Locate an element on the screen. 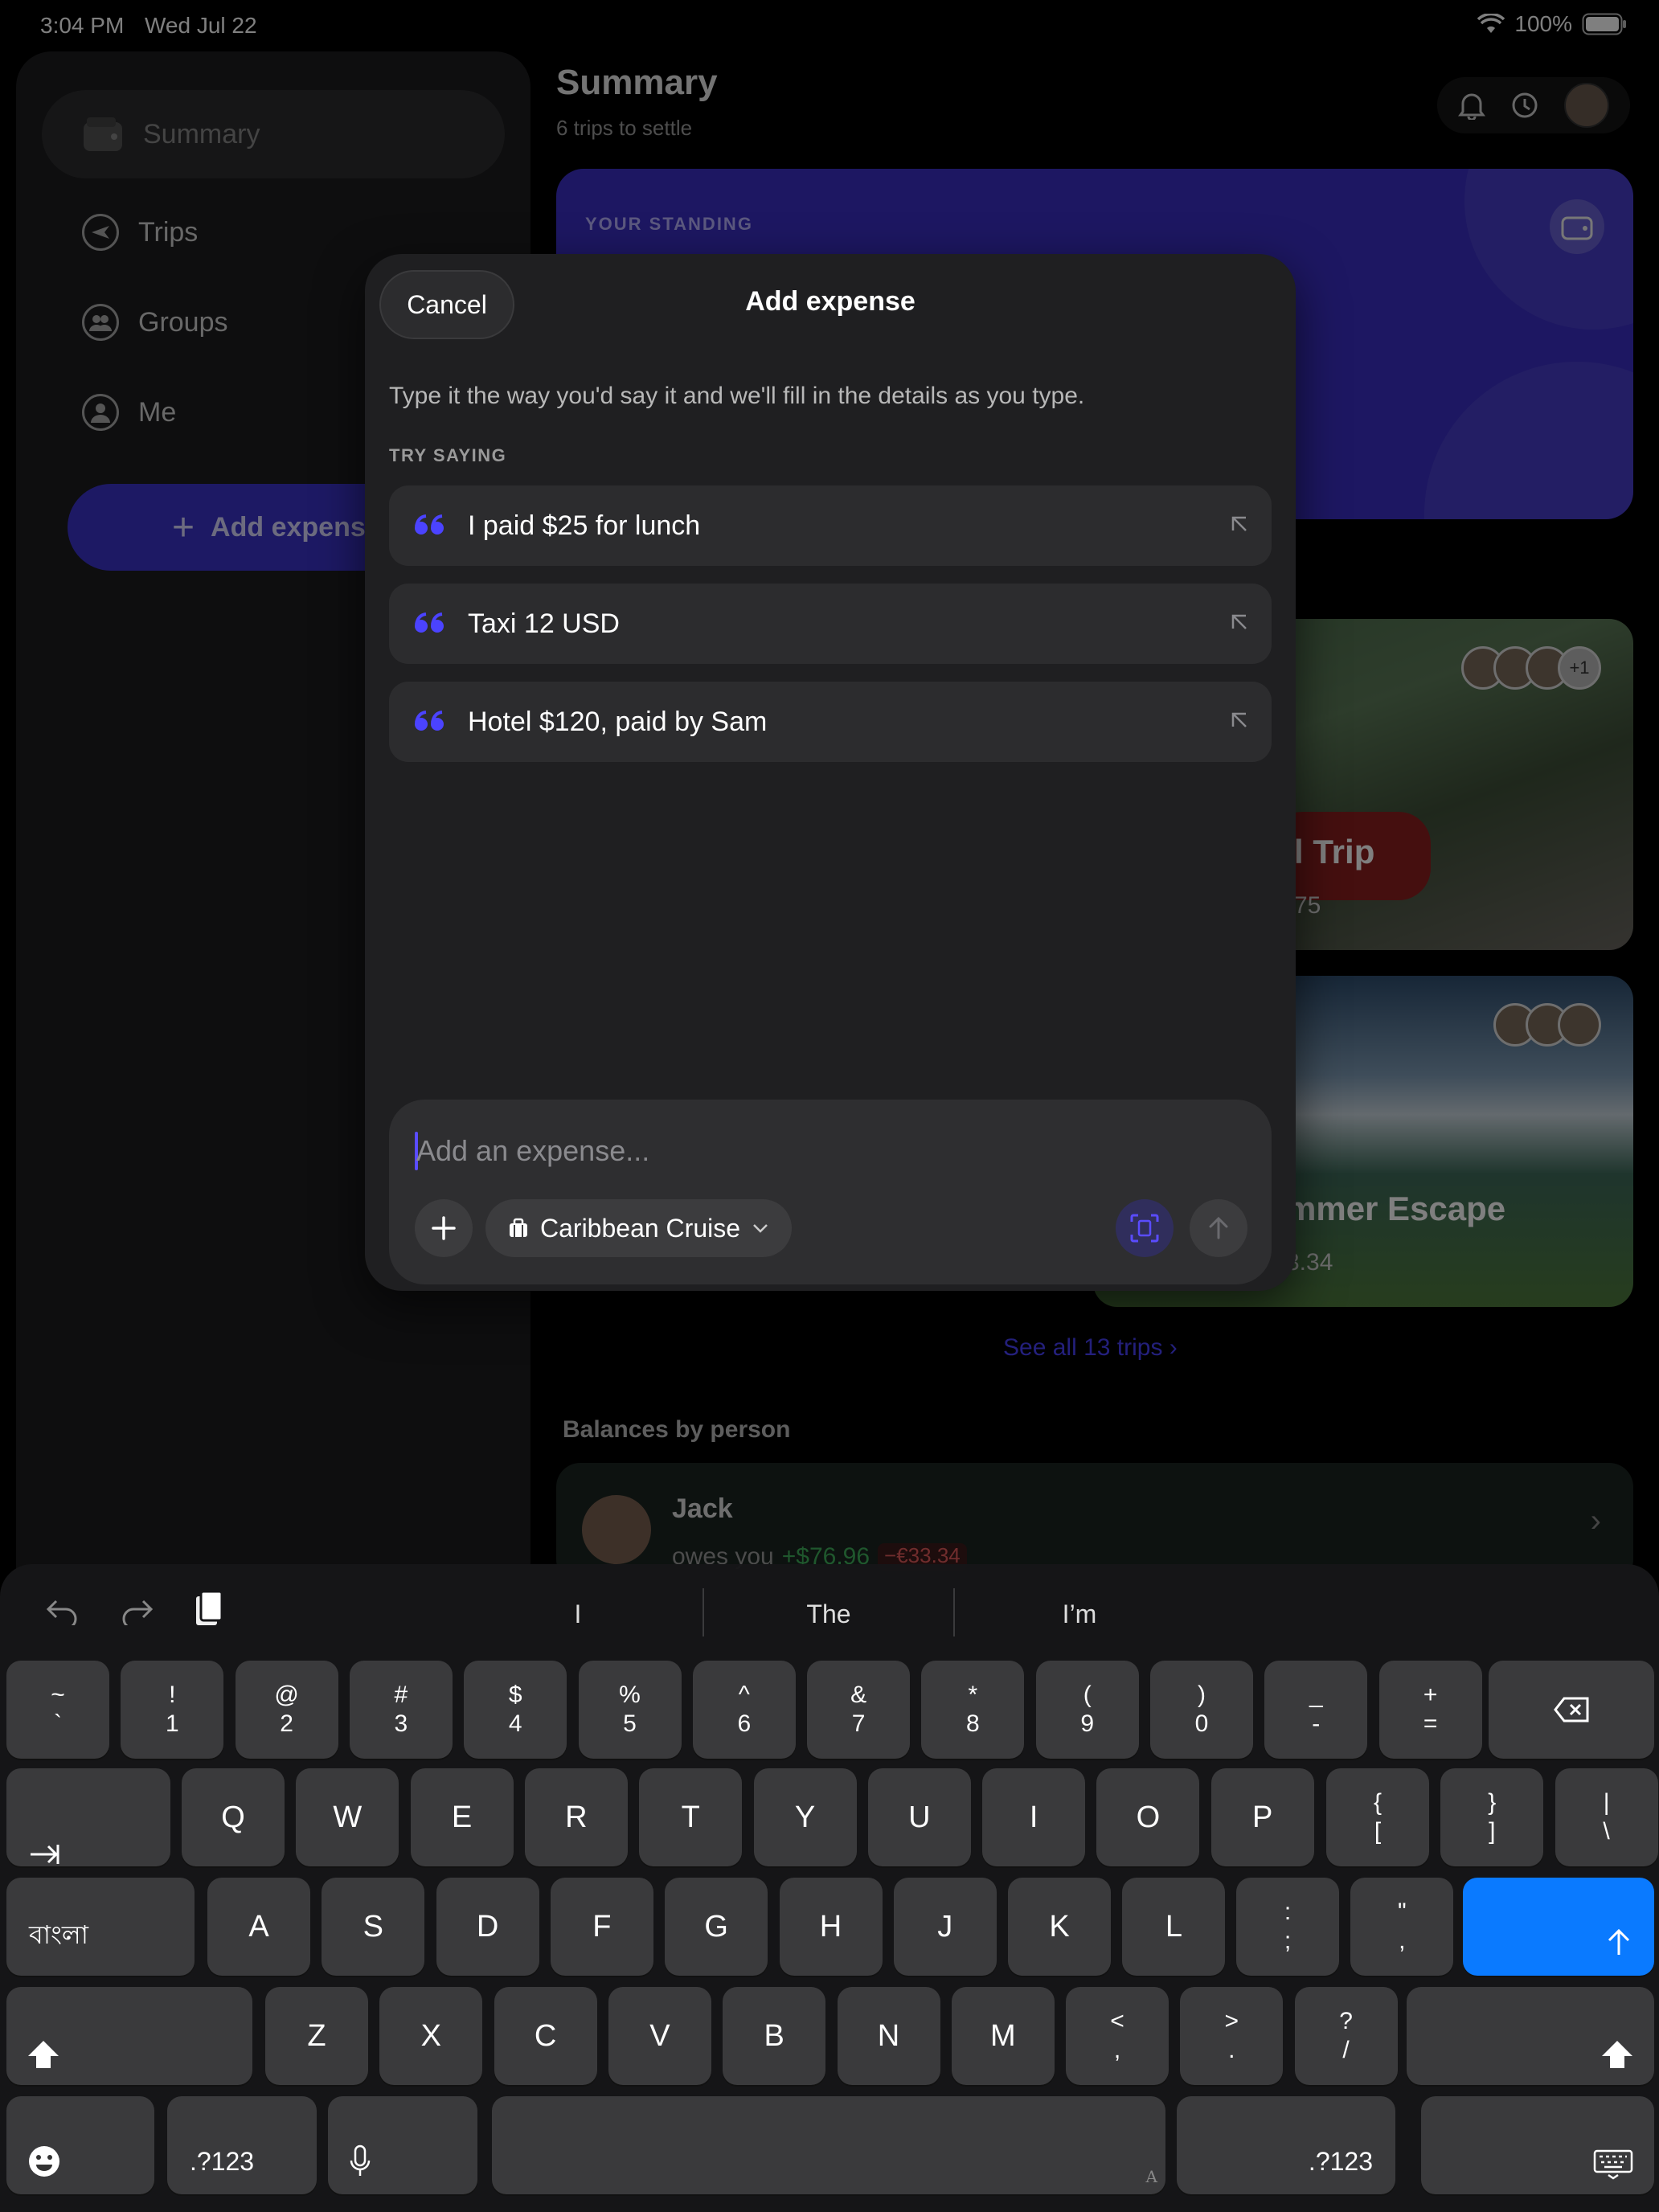  key-j: J is located at coordinates (945, 1927).